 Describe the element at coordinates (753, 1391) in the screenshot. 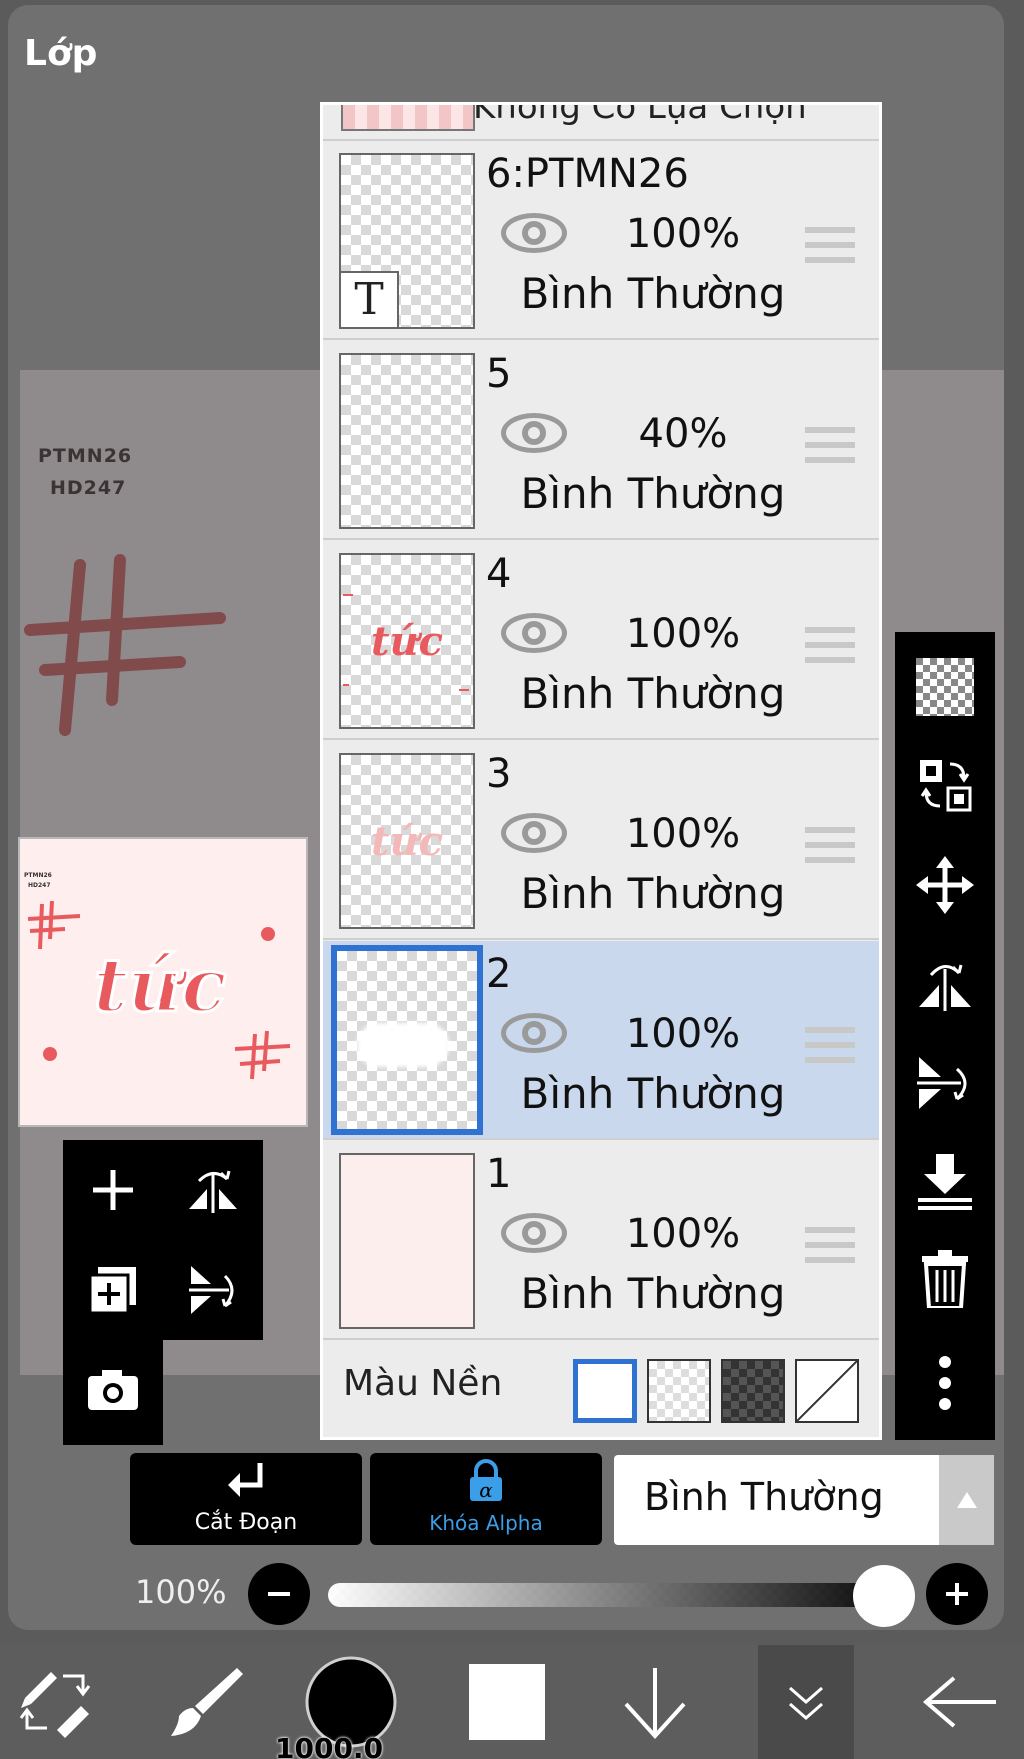

I see `background-dark-checker-swatch` at that location.